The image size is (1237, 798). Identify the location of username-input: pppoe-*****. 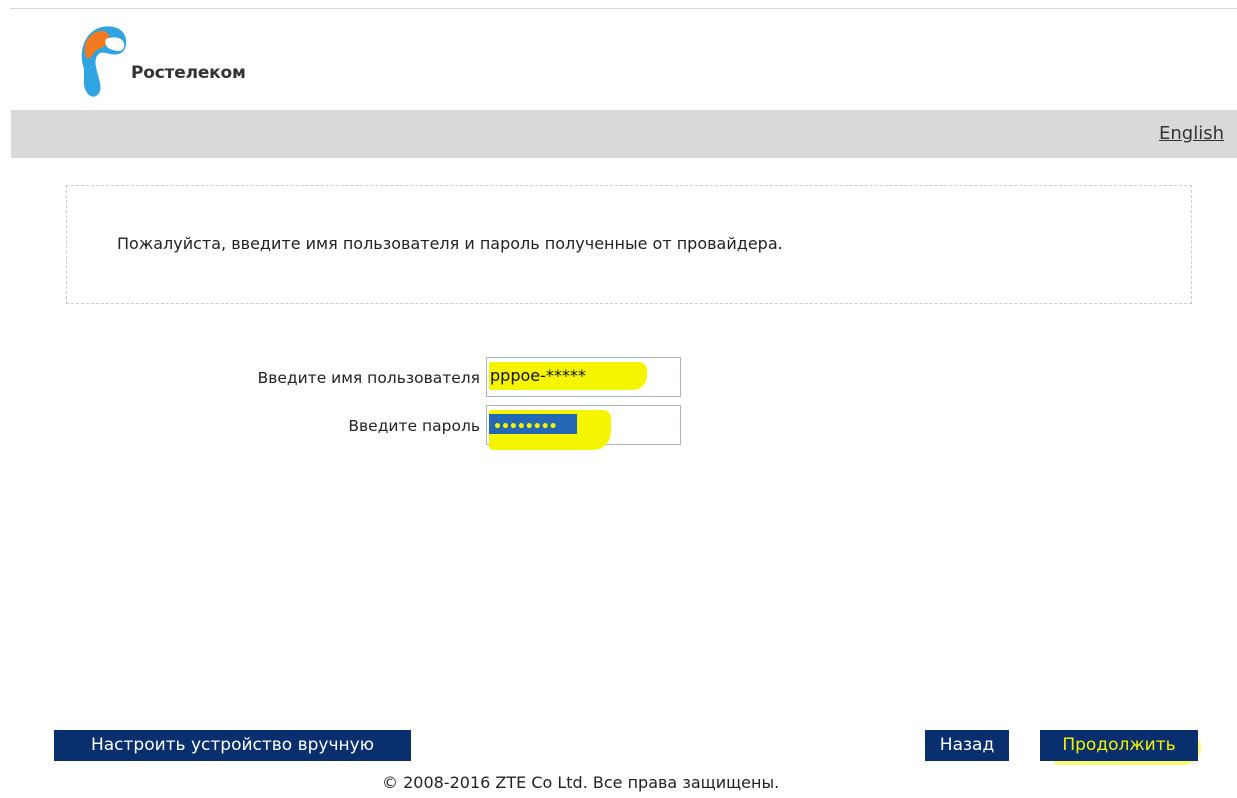
(583, 377).